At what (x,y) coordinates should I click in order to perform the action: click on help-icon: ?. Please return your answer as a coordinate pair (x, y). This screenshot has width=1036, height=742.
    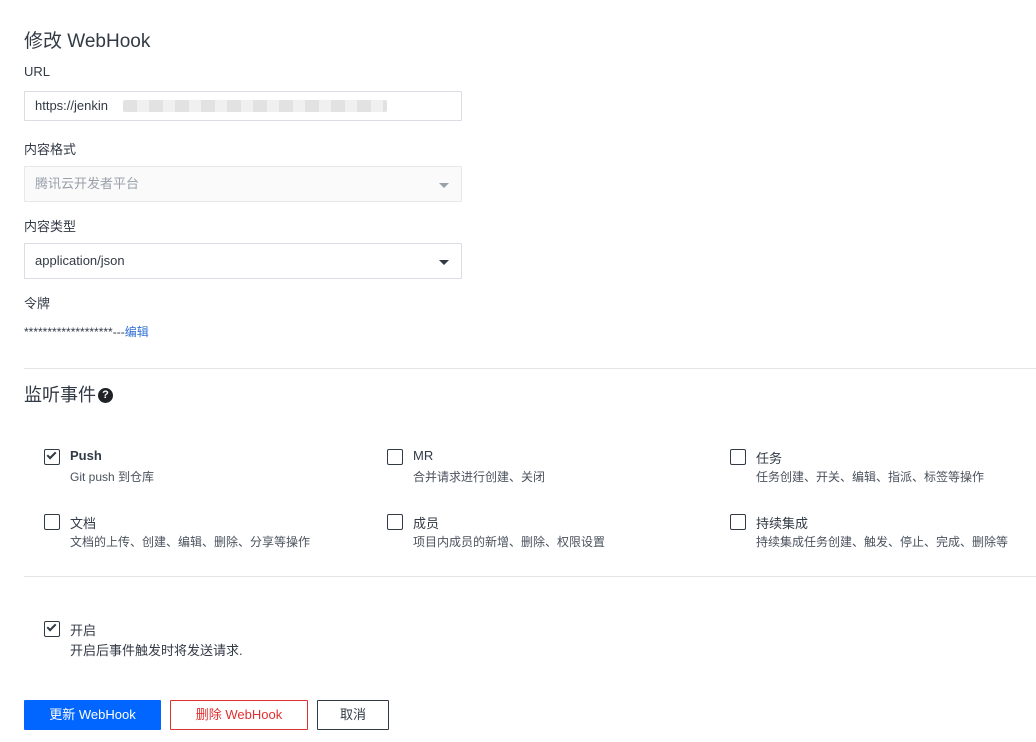
    Looking at the image, I should click on (105, 395).